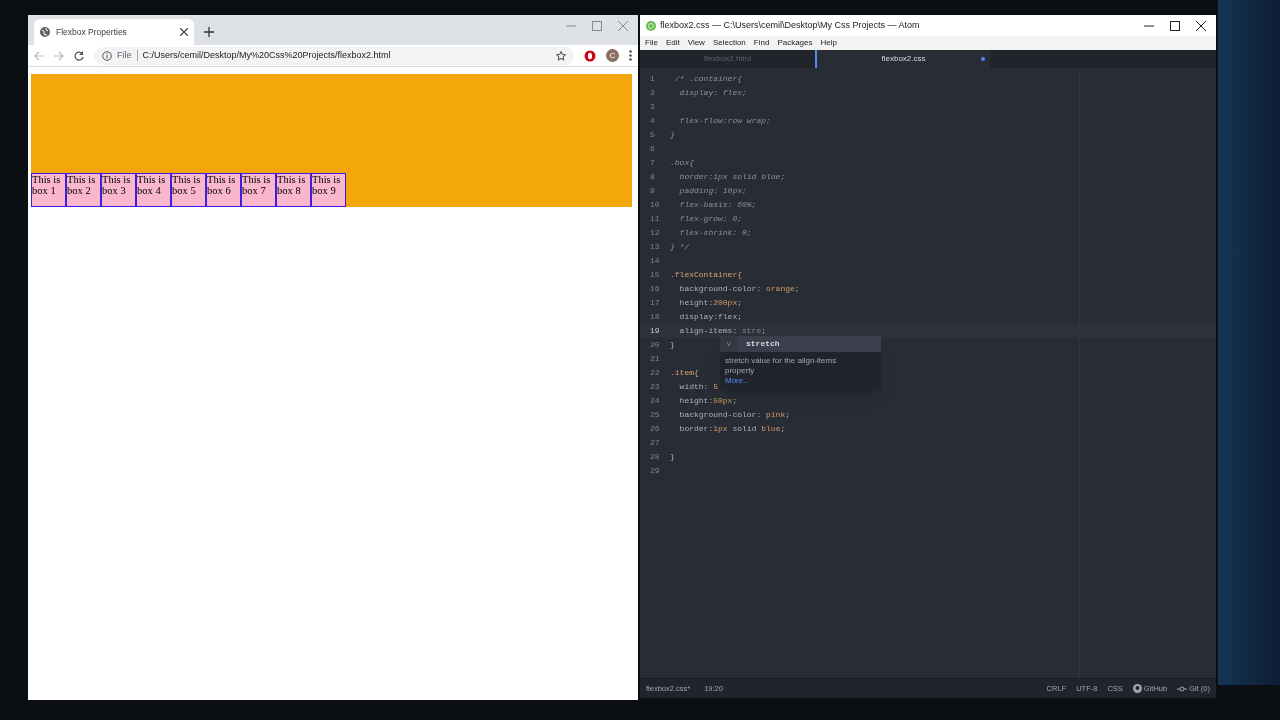 The image size is (1280, 720). Describe the element at coordinates (707, 79) in the screenshot. I see `code-line: /* .container{` at that location.